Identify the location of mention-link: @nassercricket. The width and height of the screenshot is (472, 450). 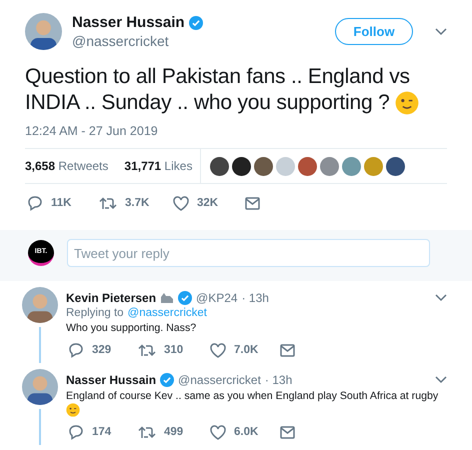
(167, 313).